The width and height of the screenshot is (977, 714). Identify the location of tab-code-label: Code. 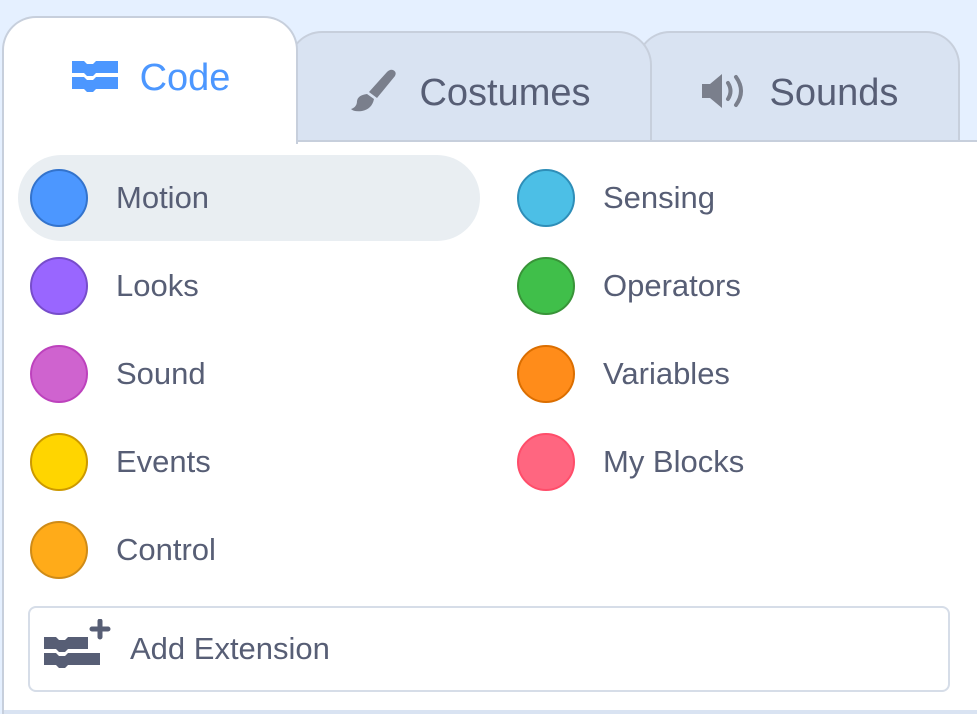
(185, 77).